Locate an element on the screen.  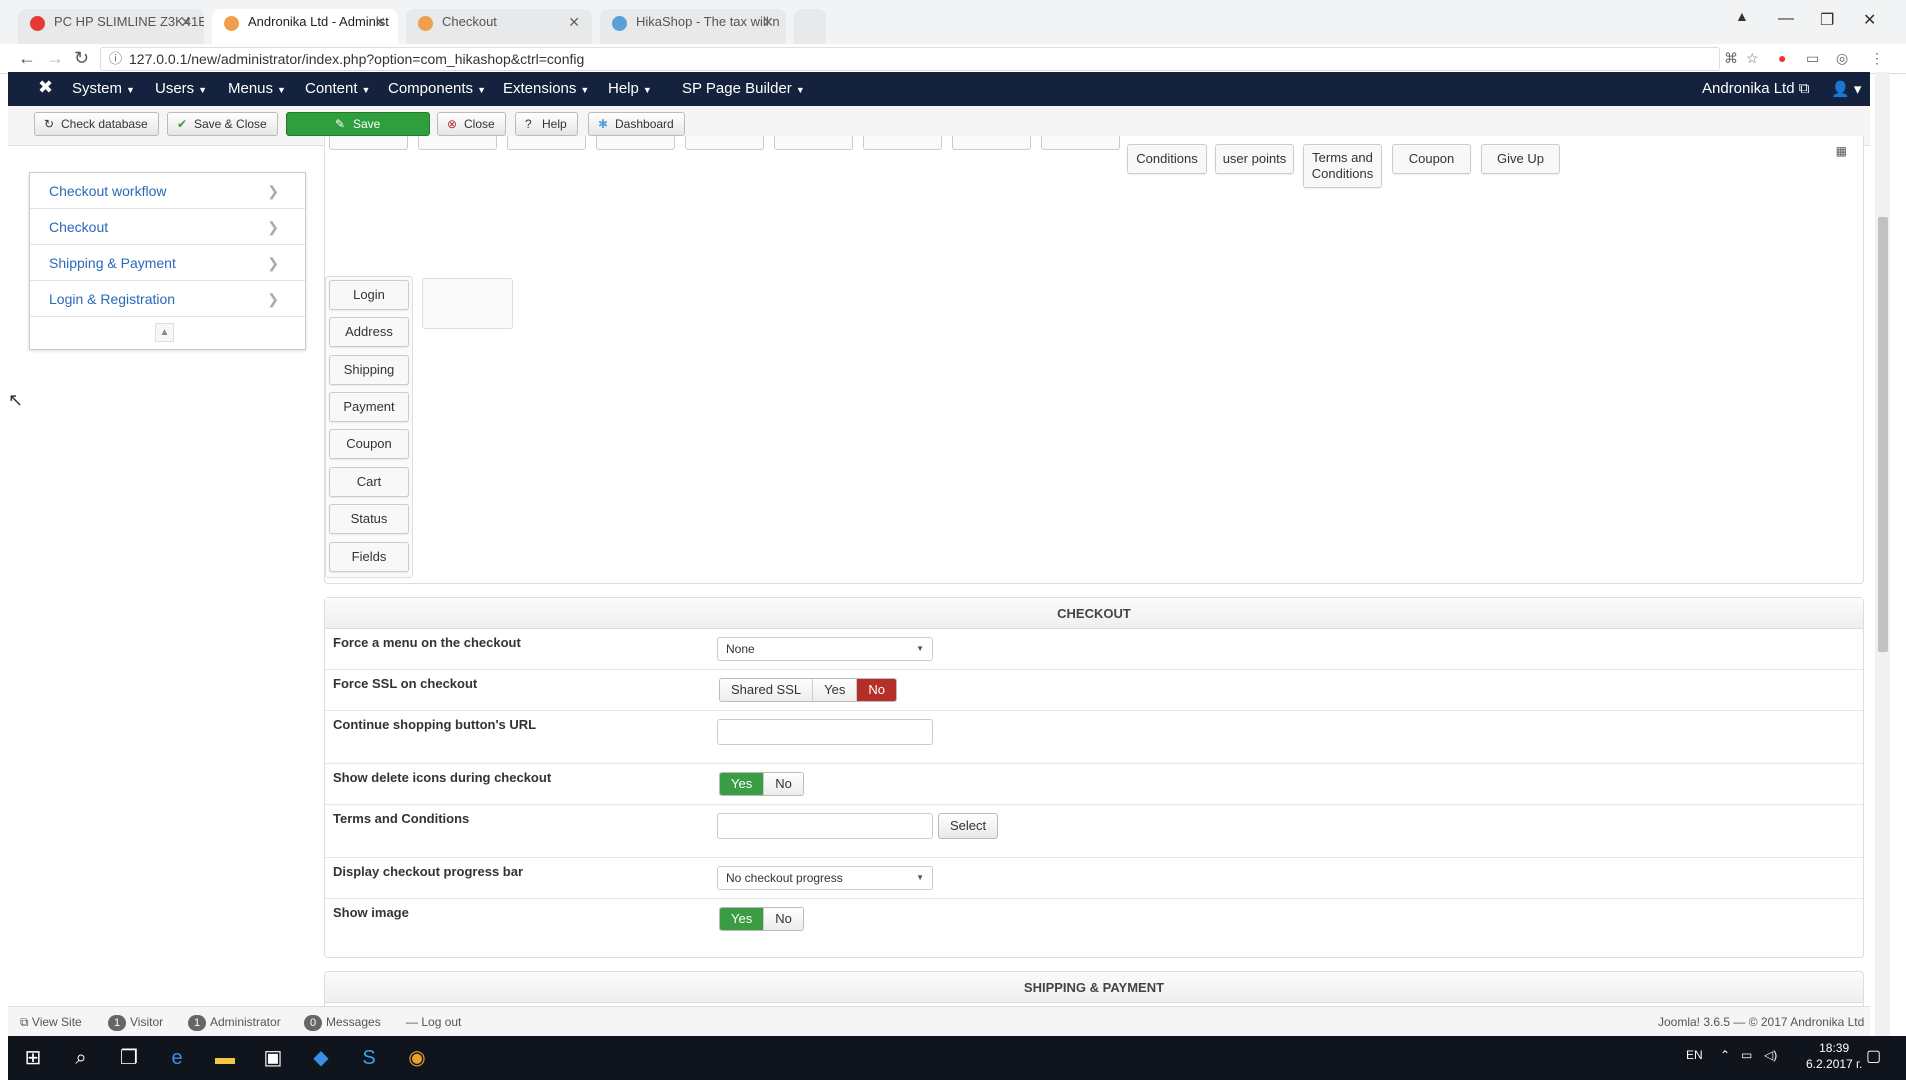
component-cart: Cart is located at coordinates (369, 482).